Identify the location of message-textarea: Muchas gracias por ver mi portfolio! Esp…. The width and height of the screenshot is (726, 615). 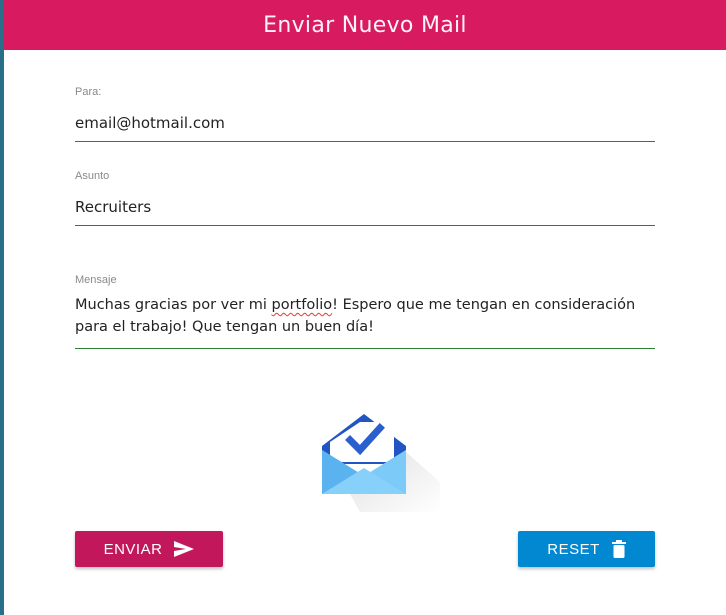
(365, 316).